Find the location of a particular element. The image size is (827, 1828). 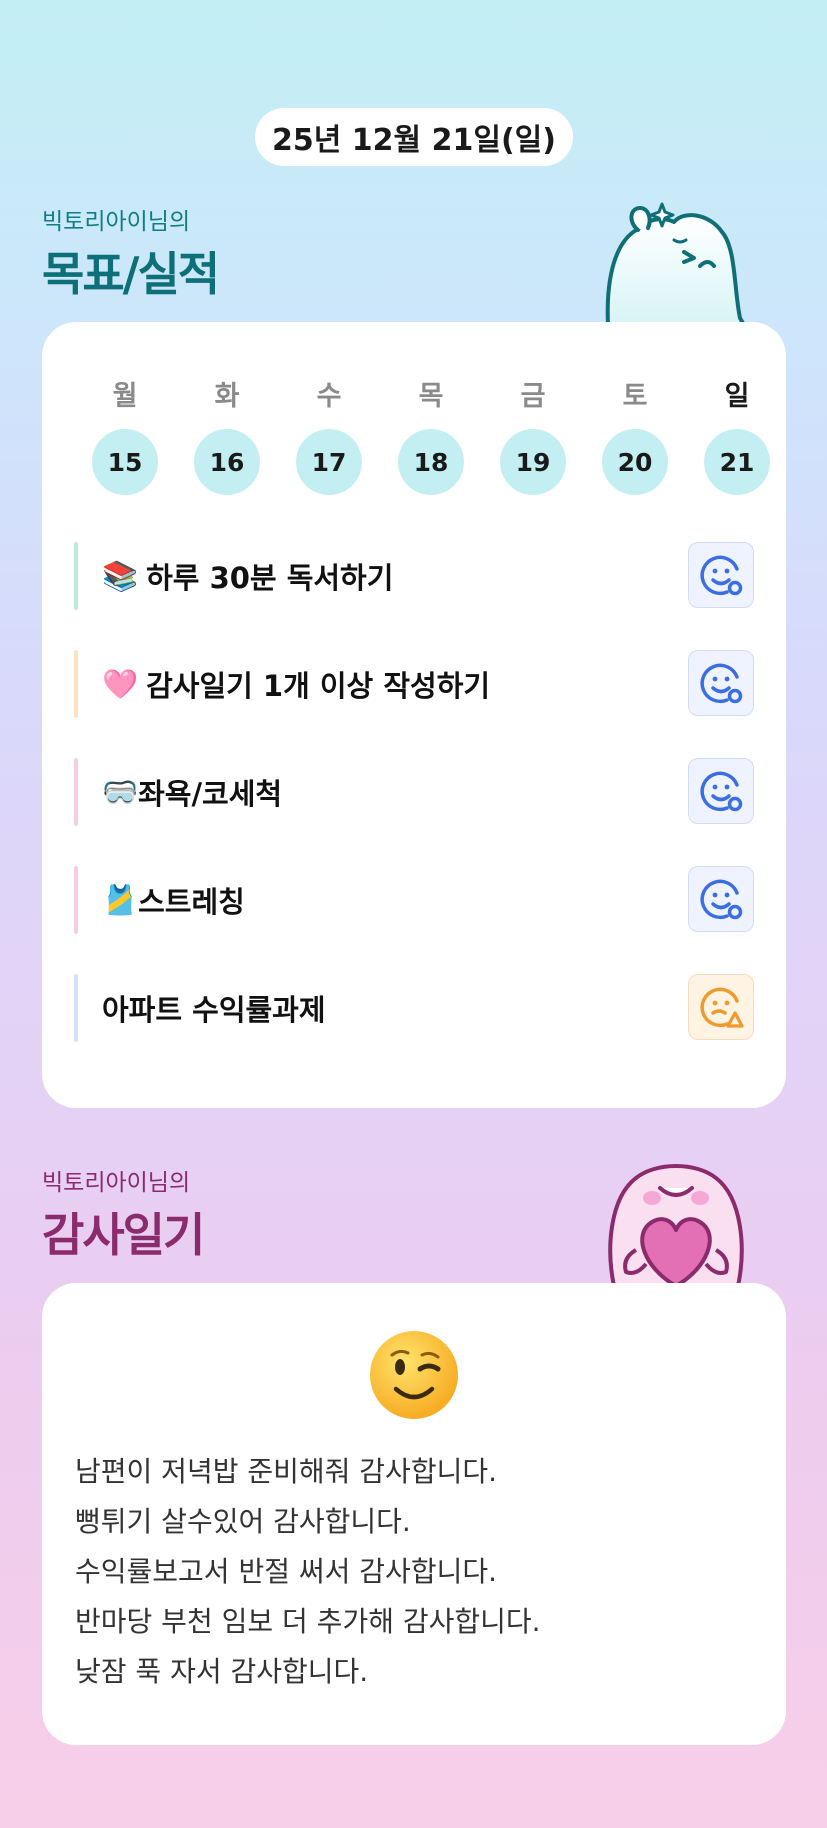

current-date: 25년 12월 21일(일) is located at coordinates (414, 140).